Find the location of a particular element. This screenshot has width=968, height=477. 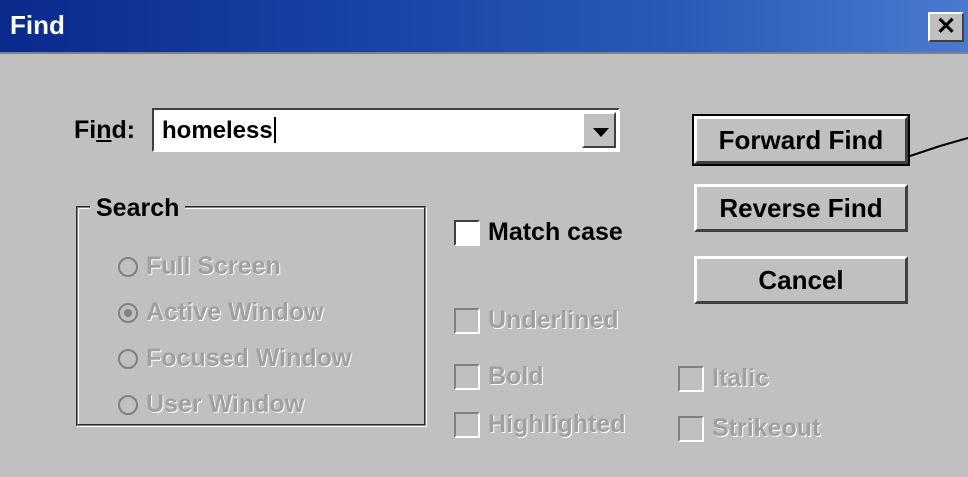

bold-label: Bold is located at coordinates (516, 376).